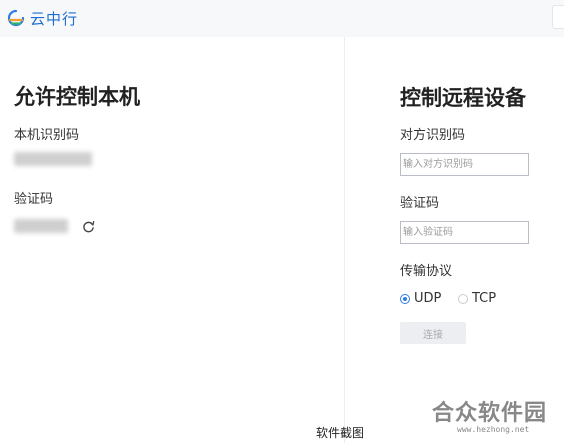 This screenshot has width=564, height=443. Describe the element at coordinates (493, 429) in the screenshot. I see `watermark-url: www.hezhong.net` at that location.